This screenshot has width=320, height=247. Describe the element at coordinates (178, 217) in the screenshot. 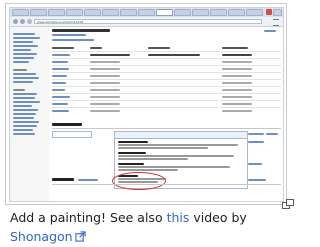

I see `caption-link-this: this` at that location.